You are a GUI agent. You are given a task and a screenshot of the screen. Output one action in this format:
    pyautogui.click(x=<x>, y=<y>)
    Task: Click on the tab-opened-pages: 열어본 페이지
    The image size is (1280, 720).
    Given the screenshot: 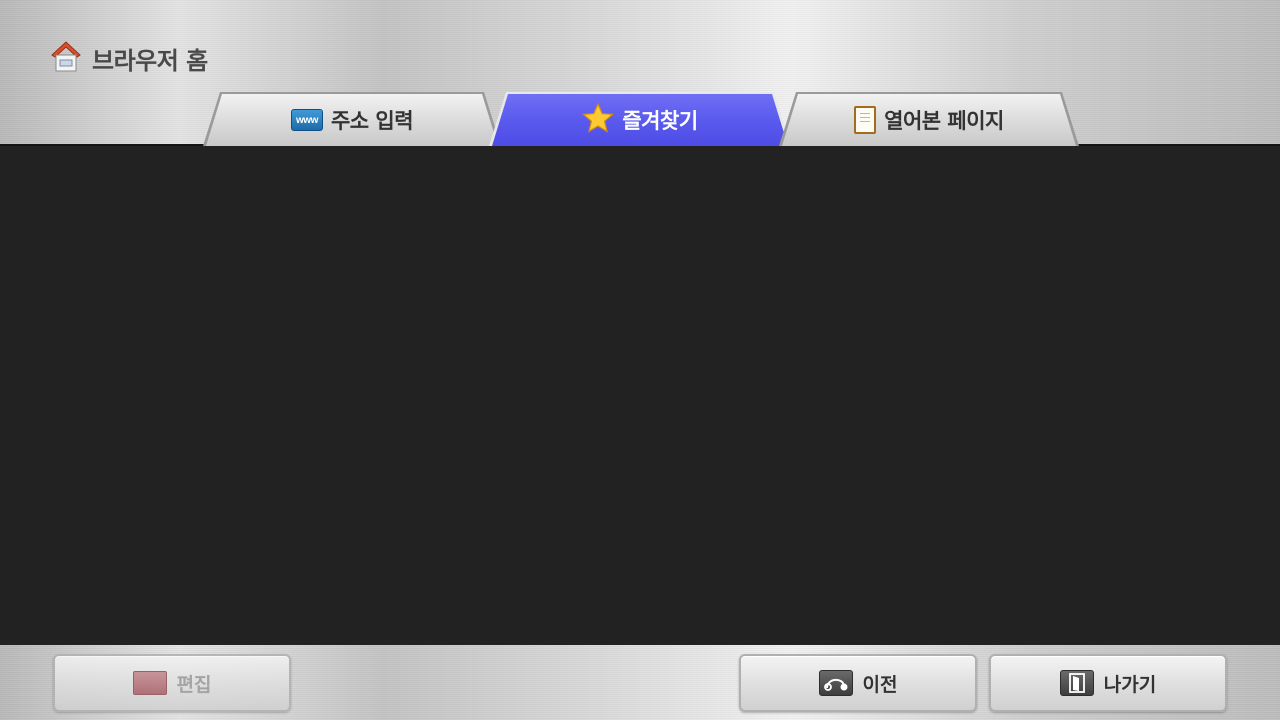 What is the action you would take?
    pyautogui.click(x=929, y=120)
    